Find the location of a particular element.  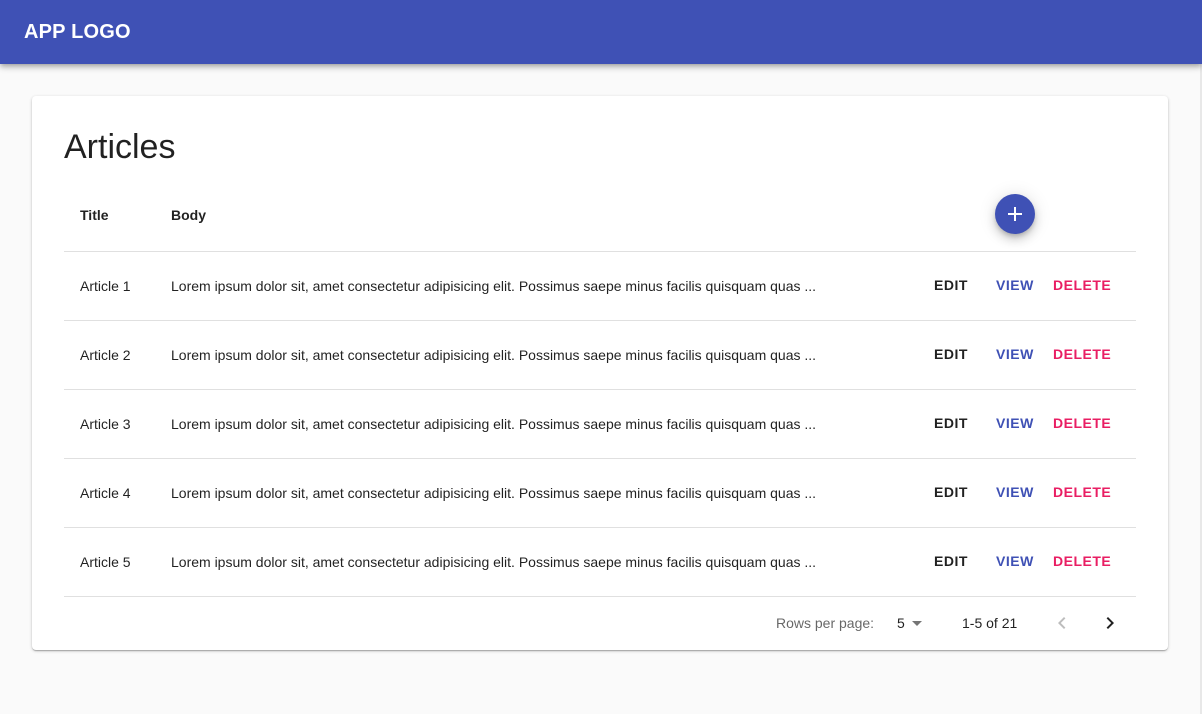

add-article-button is located at coordinates (1015, 214).